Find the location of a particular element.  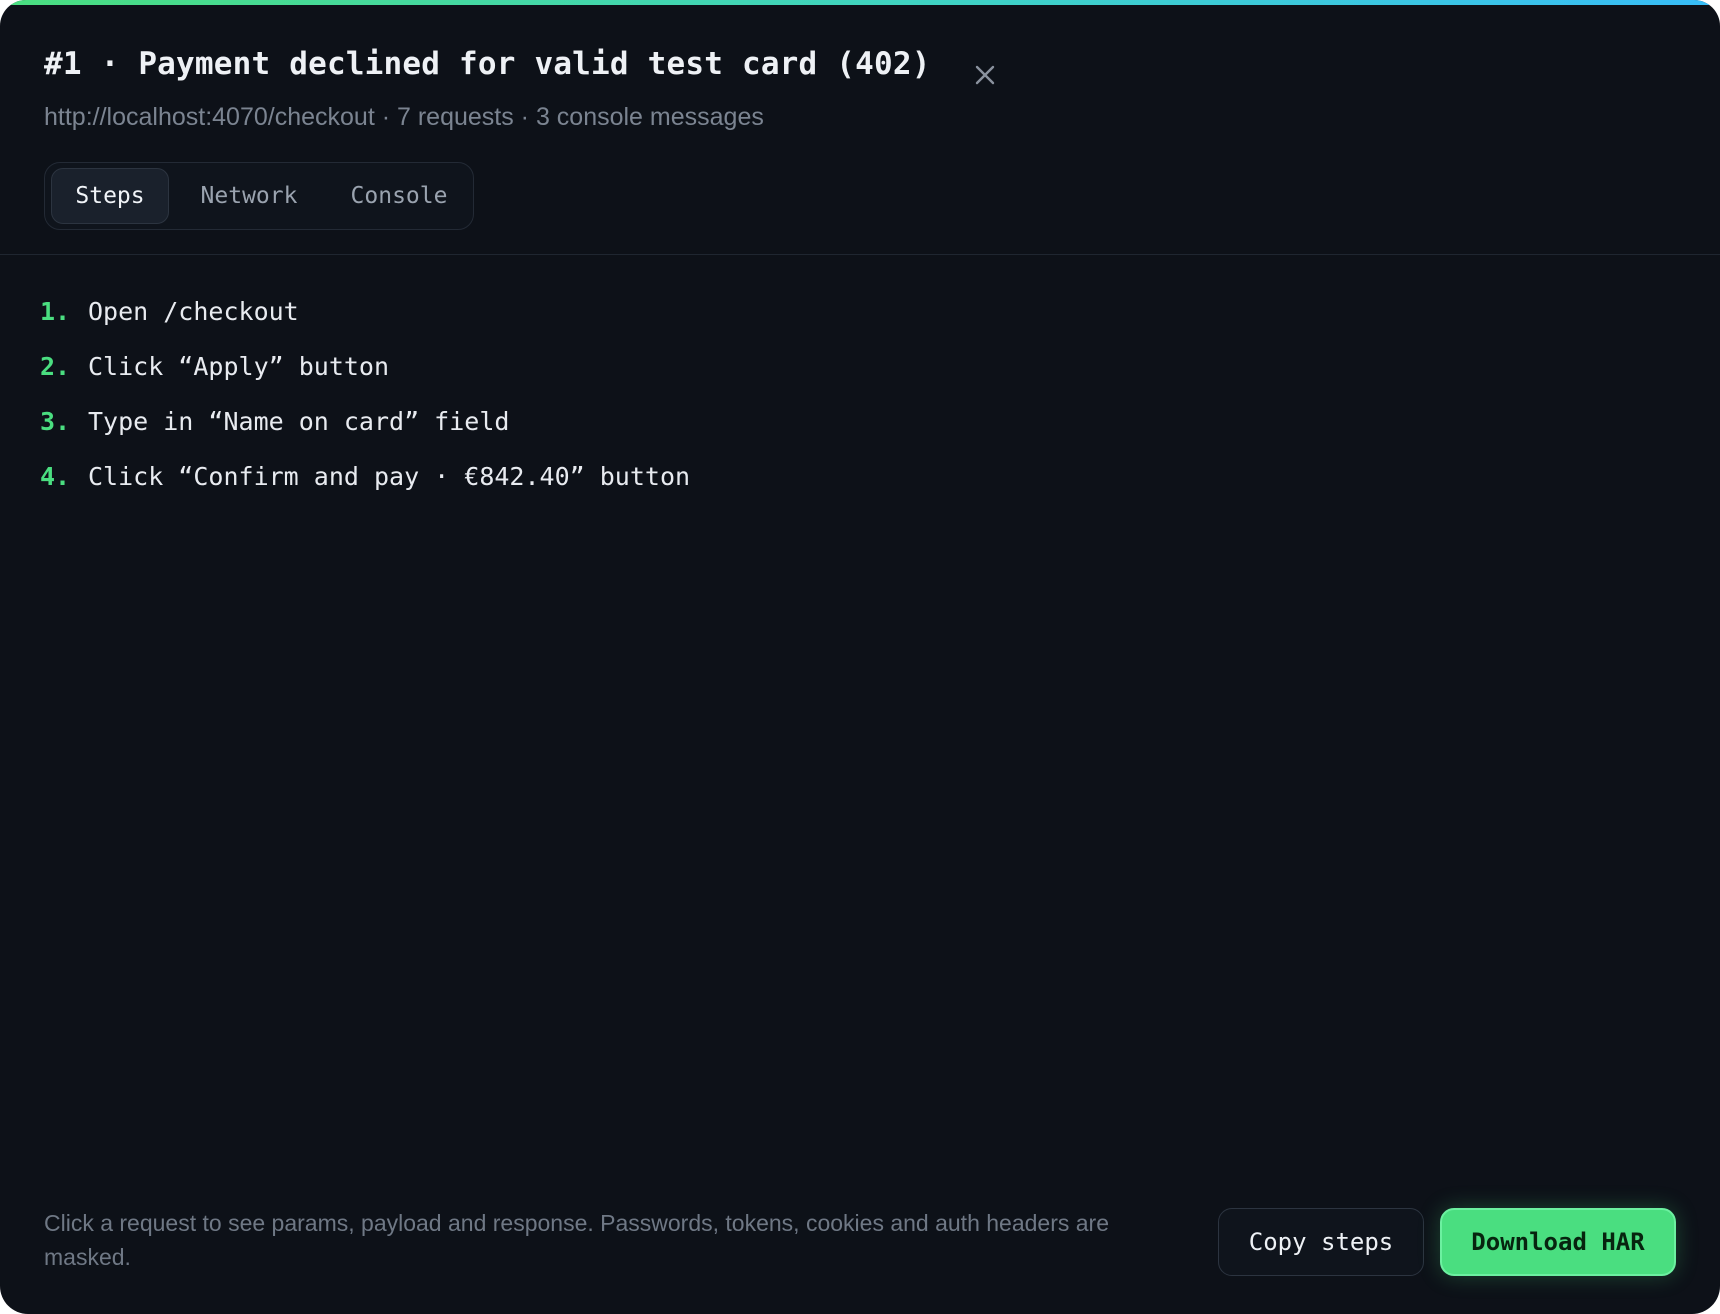

step-number: 2. is located at coordinates (55, 366).